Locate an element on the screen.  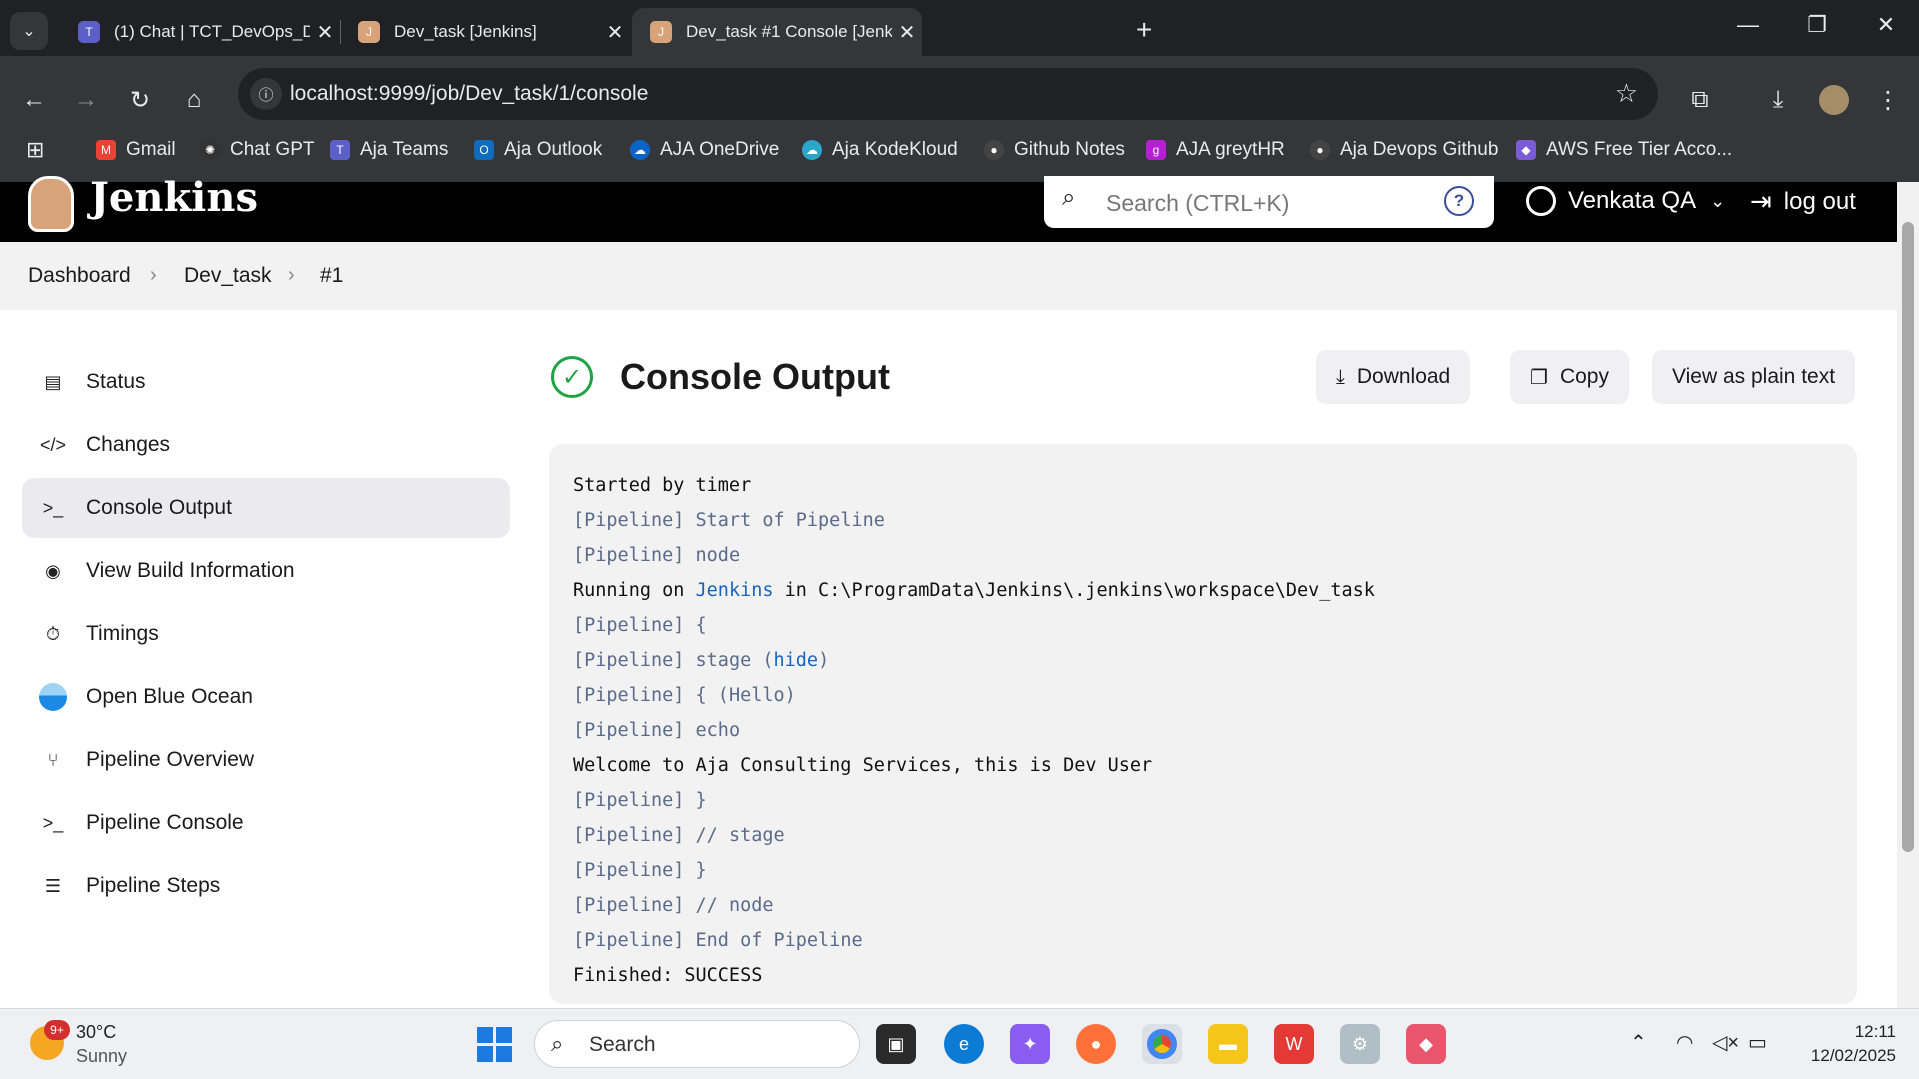
wifi-icon: ◠ is located at coordinates (1684, 1042).